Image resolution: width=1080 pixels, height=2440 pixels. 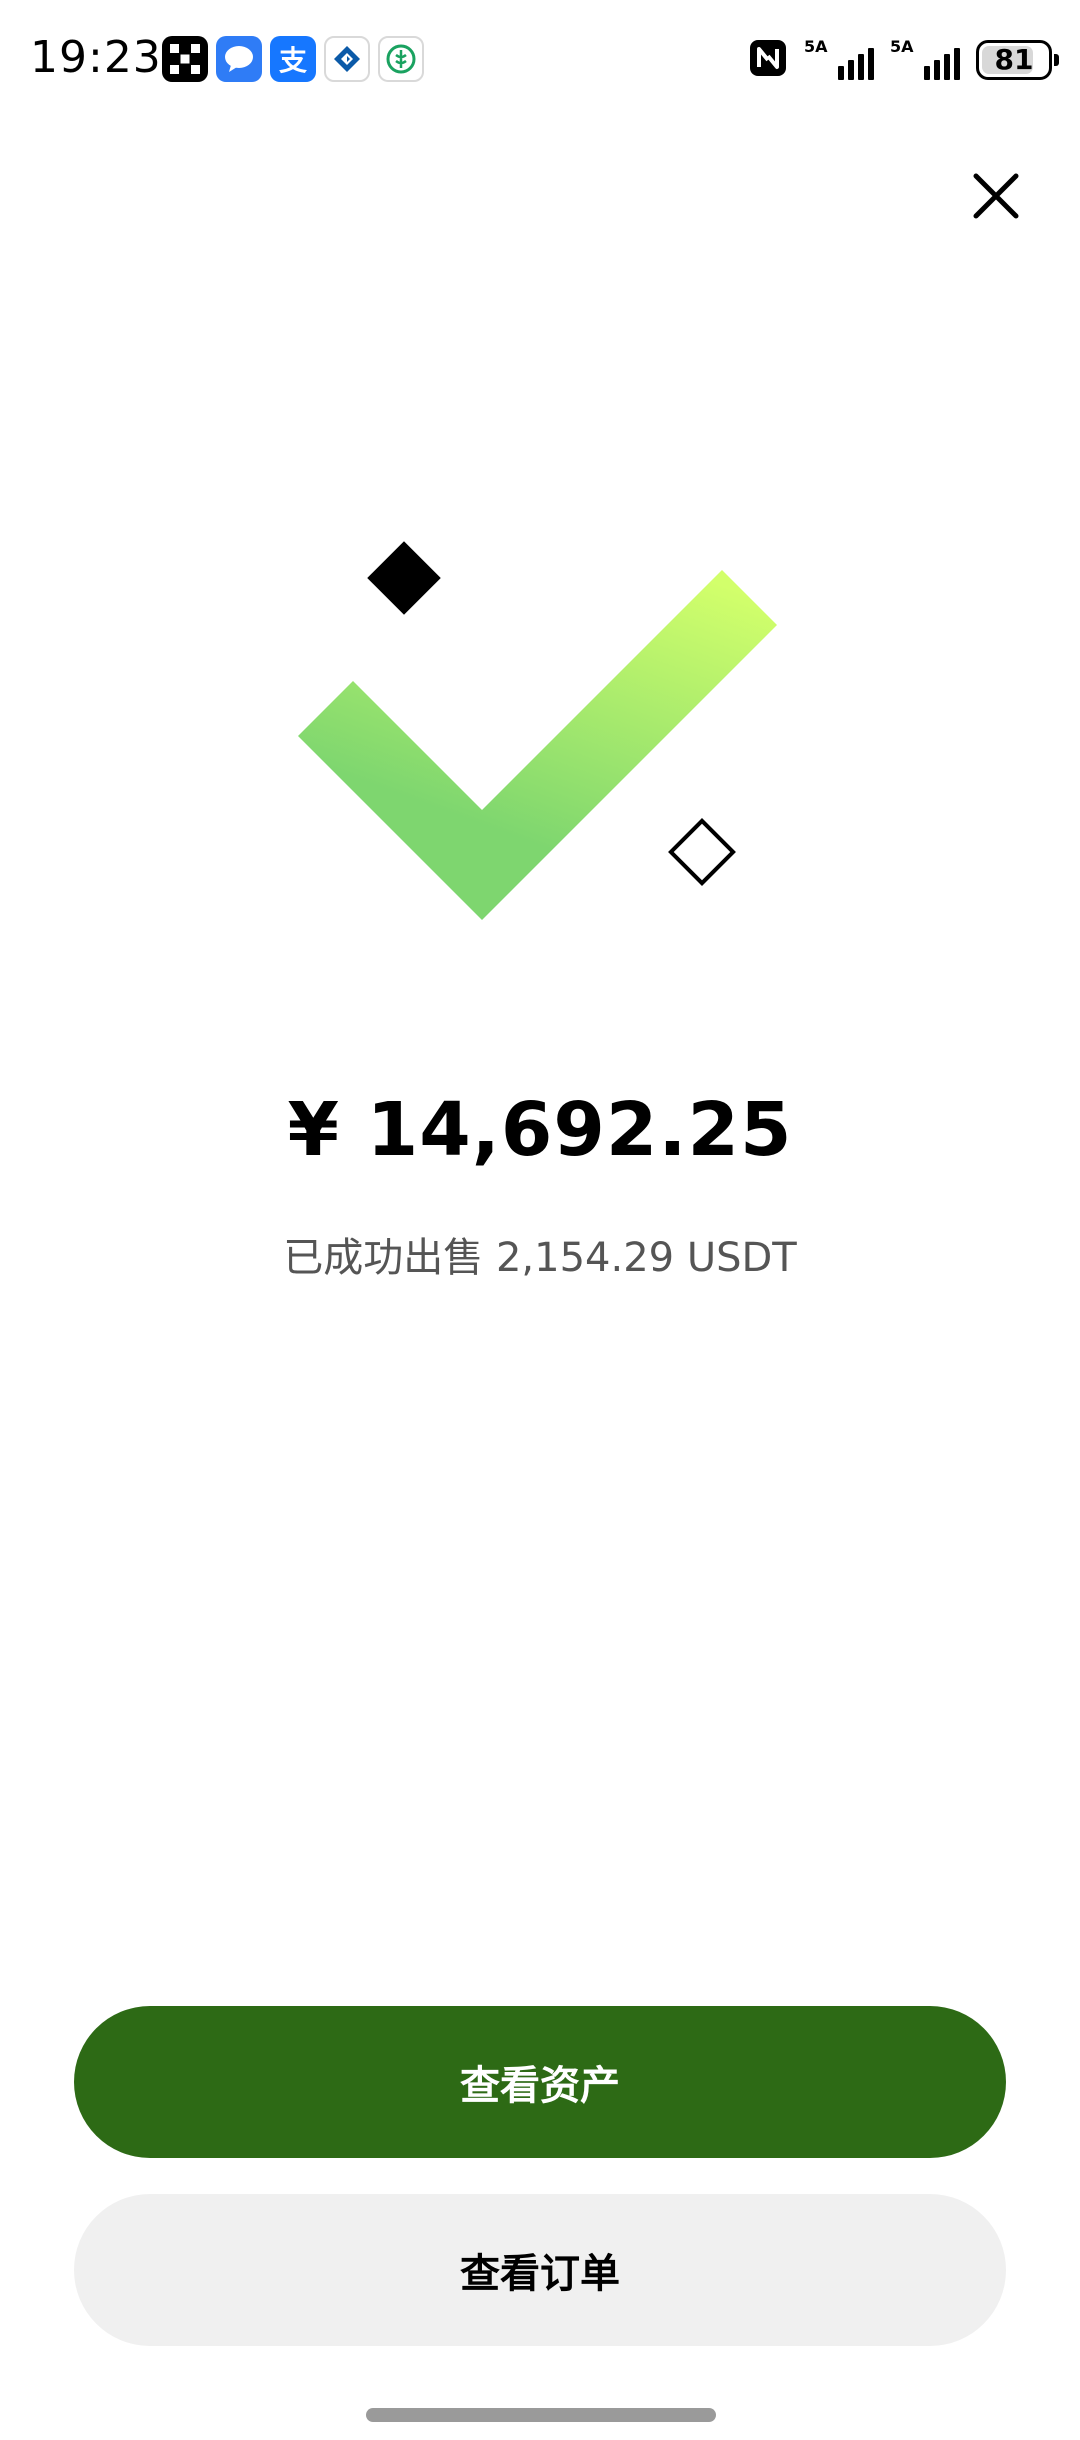 I want to click on agri-bank-icon, so click(x=401, y=59).